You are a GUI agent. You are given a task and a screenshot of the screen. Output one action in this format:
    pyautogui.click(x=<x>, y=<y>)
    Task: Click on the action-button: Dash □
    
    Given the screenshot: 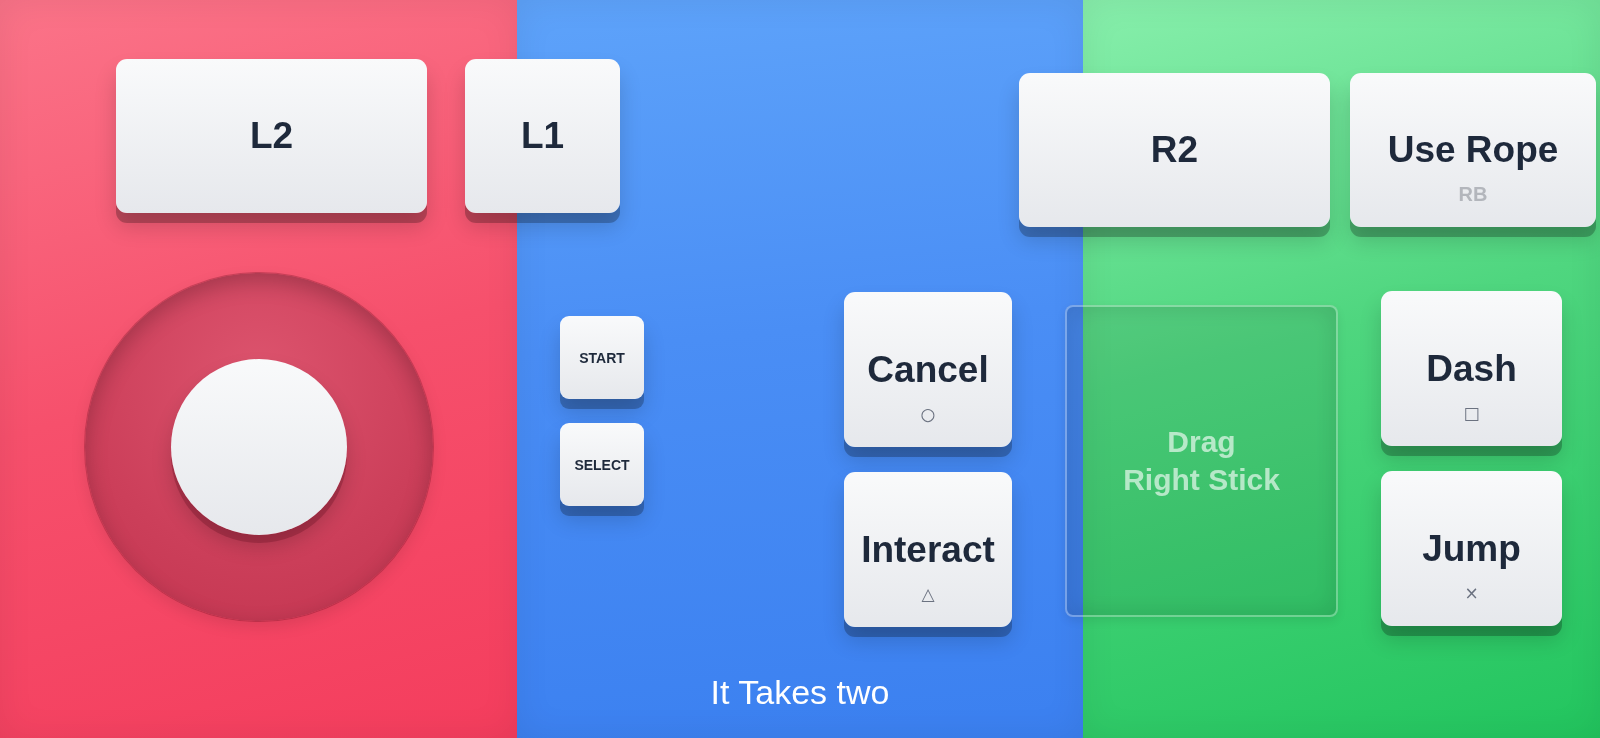 What is the action you would take?
    pyautogui.click(x=1471, y=368)
    